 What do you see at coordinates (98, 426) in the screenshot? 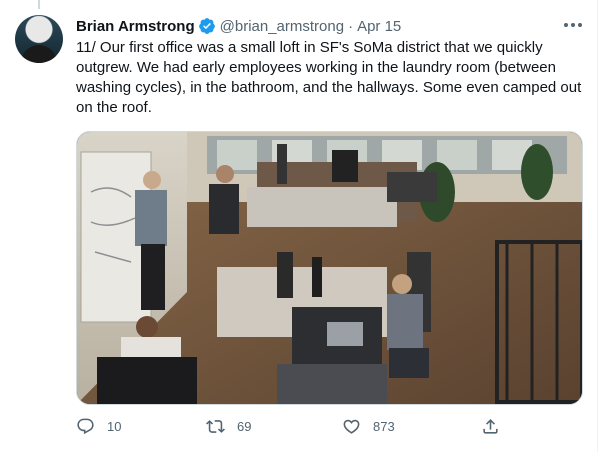
I see `reply-button: 10` at bounding box center [98, 426].